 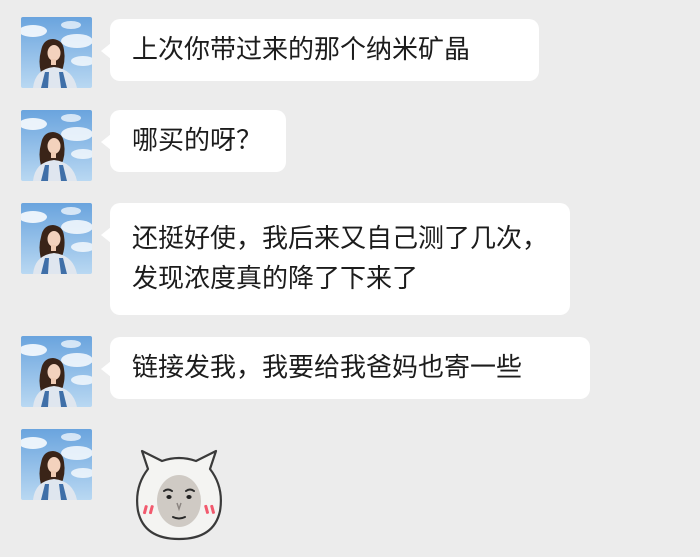 I want to click on message-bubble: 链接发我，我要给我爸妈也寄一些, so click(x=345, y=368).